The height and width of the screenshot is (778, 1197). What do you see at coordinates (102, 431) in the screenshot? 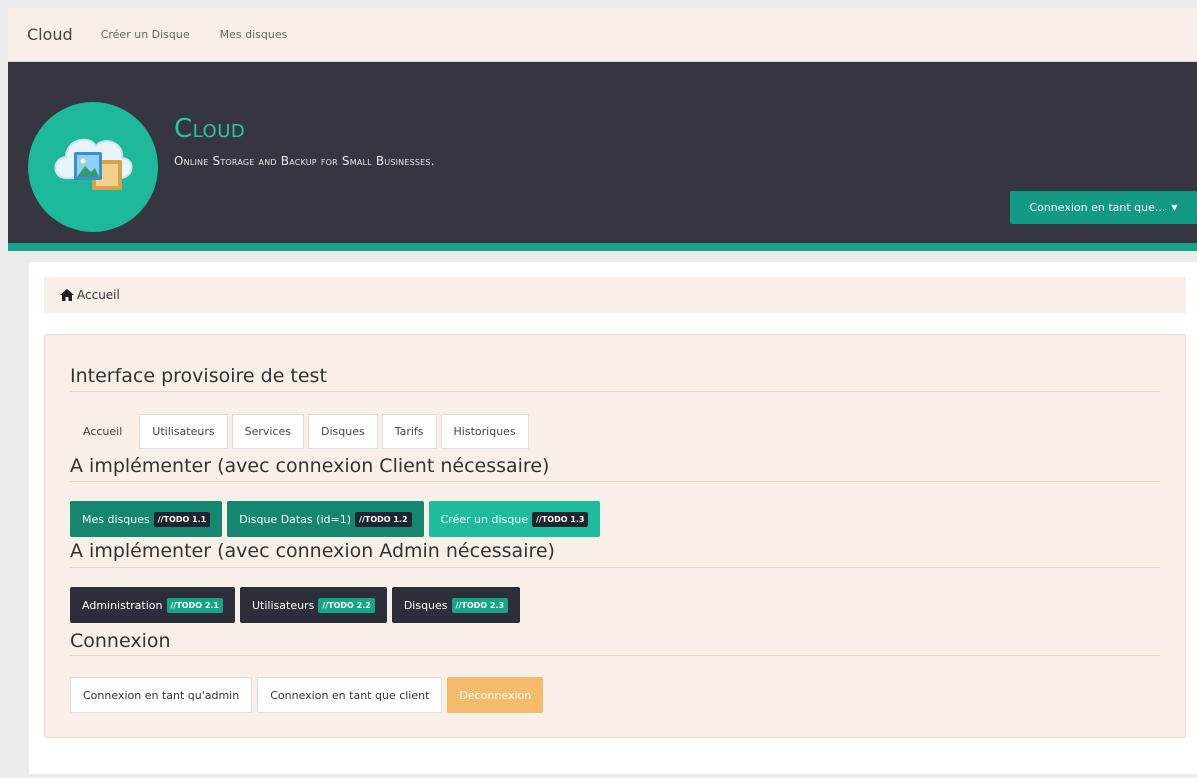
I see `tab-accueil: Accueil` at bounding box center [102, 431].